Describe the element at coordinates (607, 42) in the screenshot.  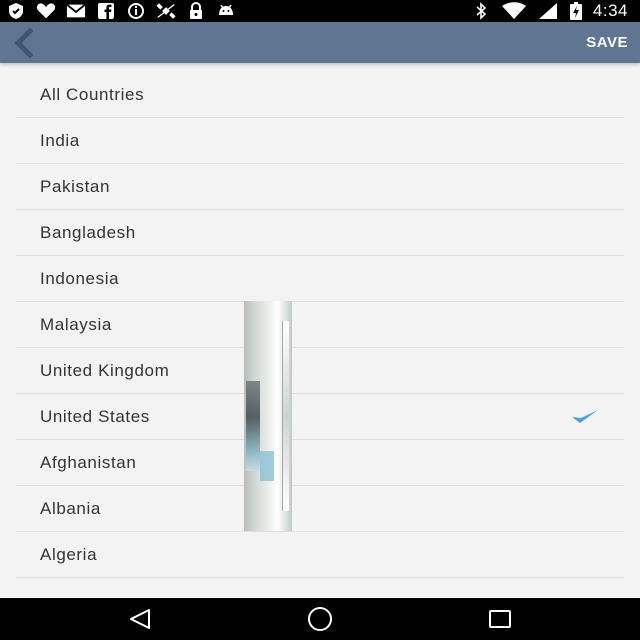
I see `save-button: SAVE` at that location.